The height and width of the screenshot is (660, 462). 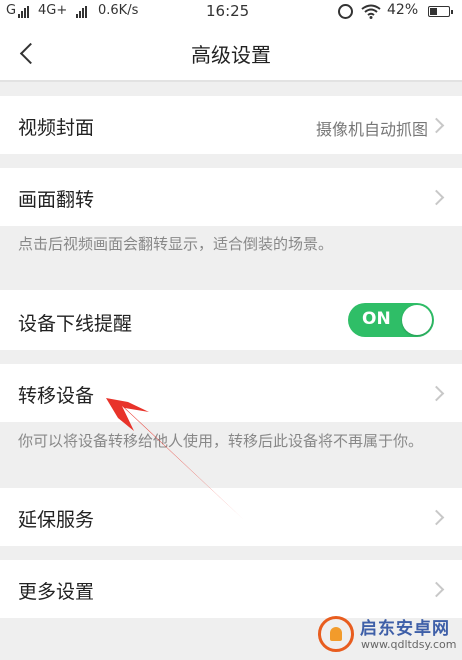 I want to click on toggle-knob, so click(x=417, y=320).